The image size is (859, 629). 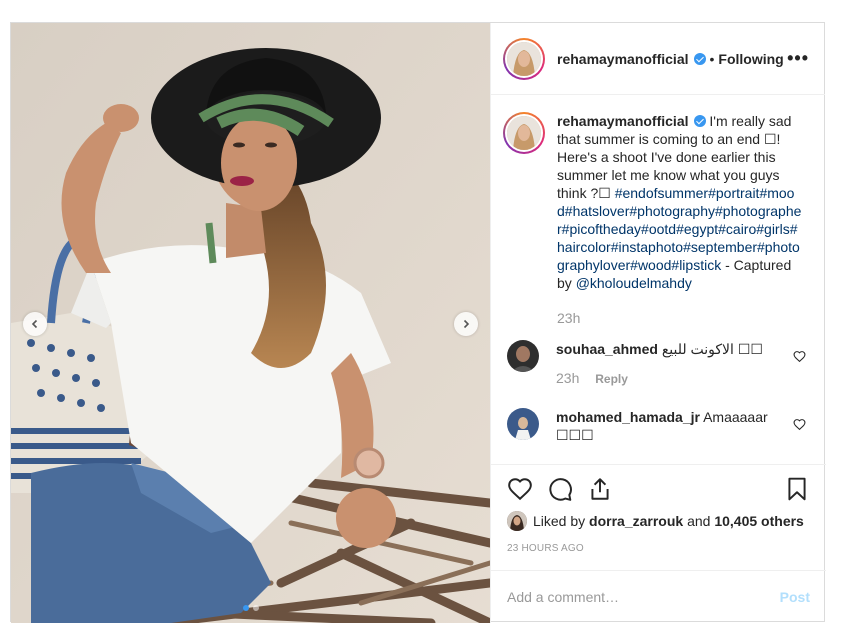 I want to click on liker-username: dorra_zarrouk, so click(x=636, y=521).